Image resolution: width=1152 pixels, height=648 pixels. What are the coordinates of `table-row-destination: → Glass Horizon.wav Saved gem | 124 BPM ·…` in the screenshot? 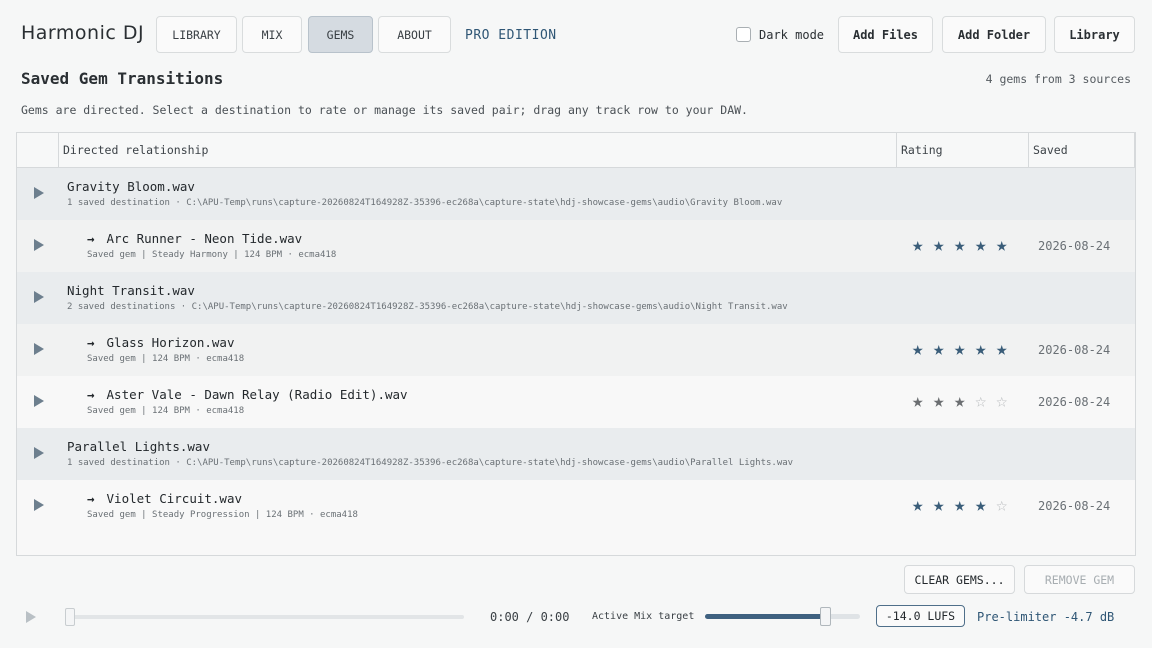 It's located at (576, 350).